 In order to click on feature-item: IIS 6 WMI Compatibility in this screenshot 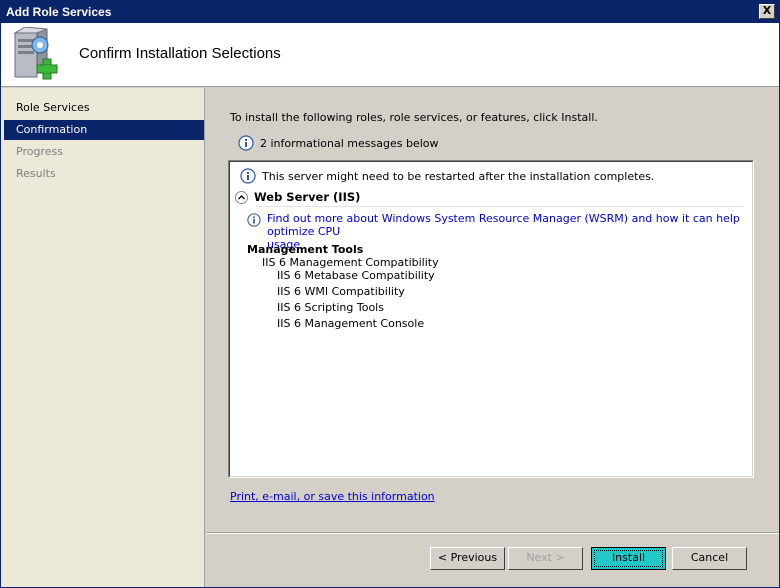, I will do `click(341, 291)`.